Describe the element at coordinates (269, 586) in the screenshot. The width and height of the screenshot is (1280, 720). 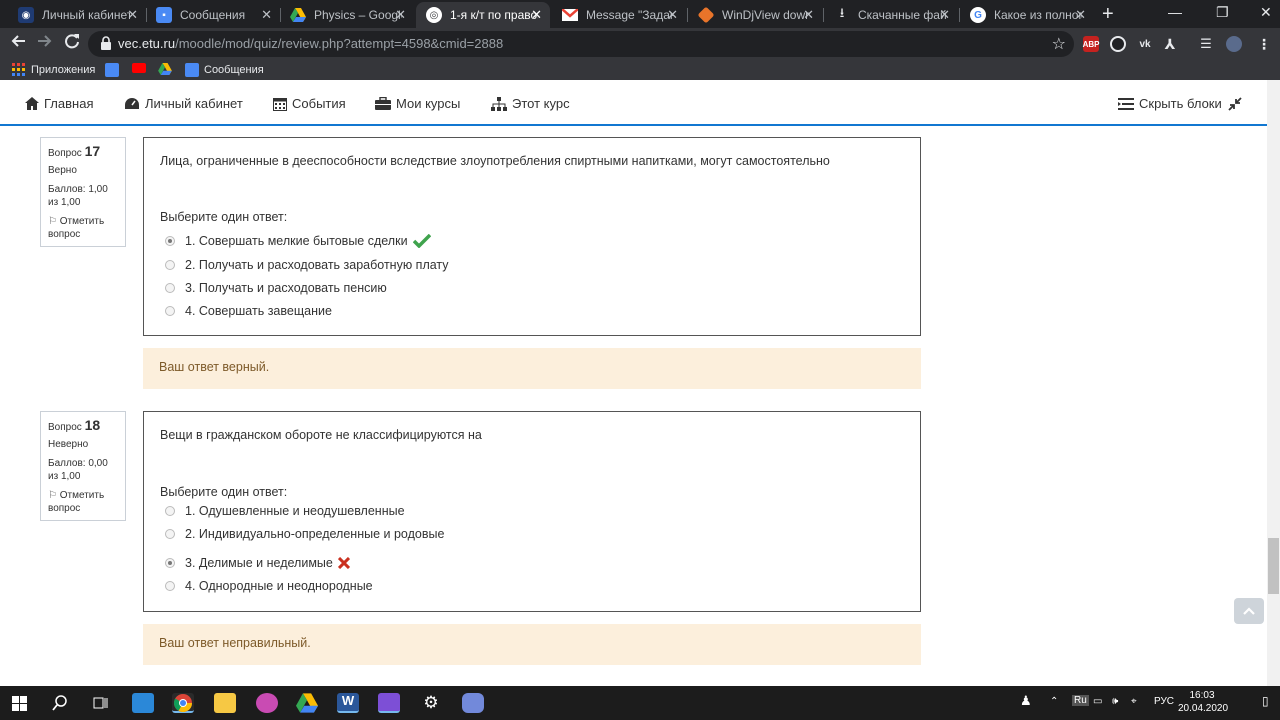
I see `answer-option: 4. Однородные и неоднородные` at that location.